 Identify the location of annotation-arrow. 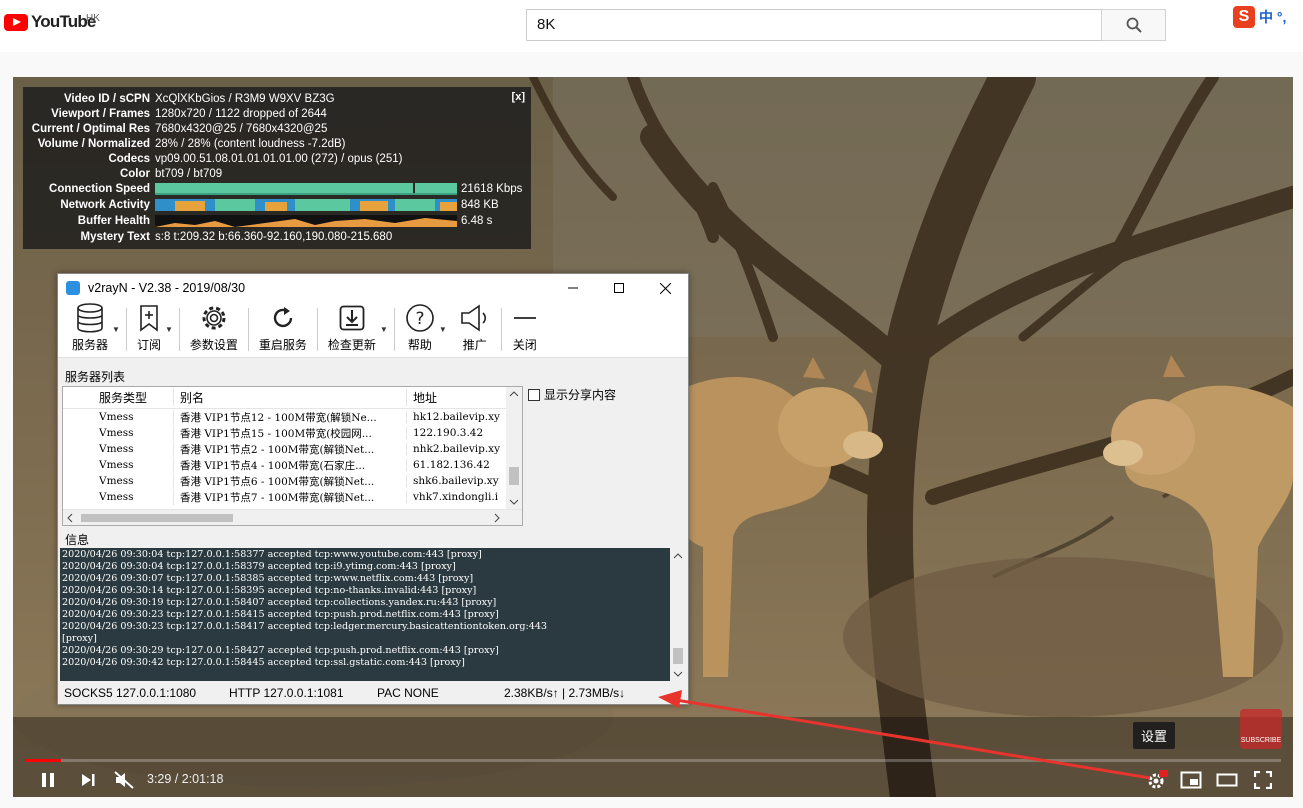
(904, 735).